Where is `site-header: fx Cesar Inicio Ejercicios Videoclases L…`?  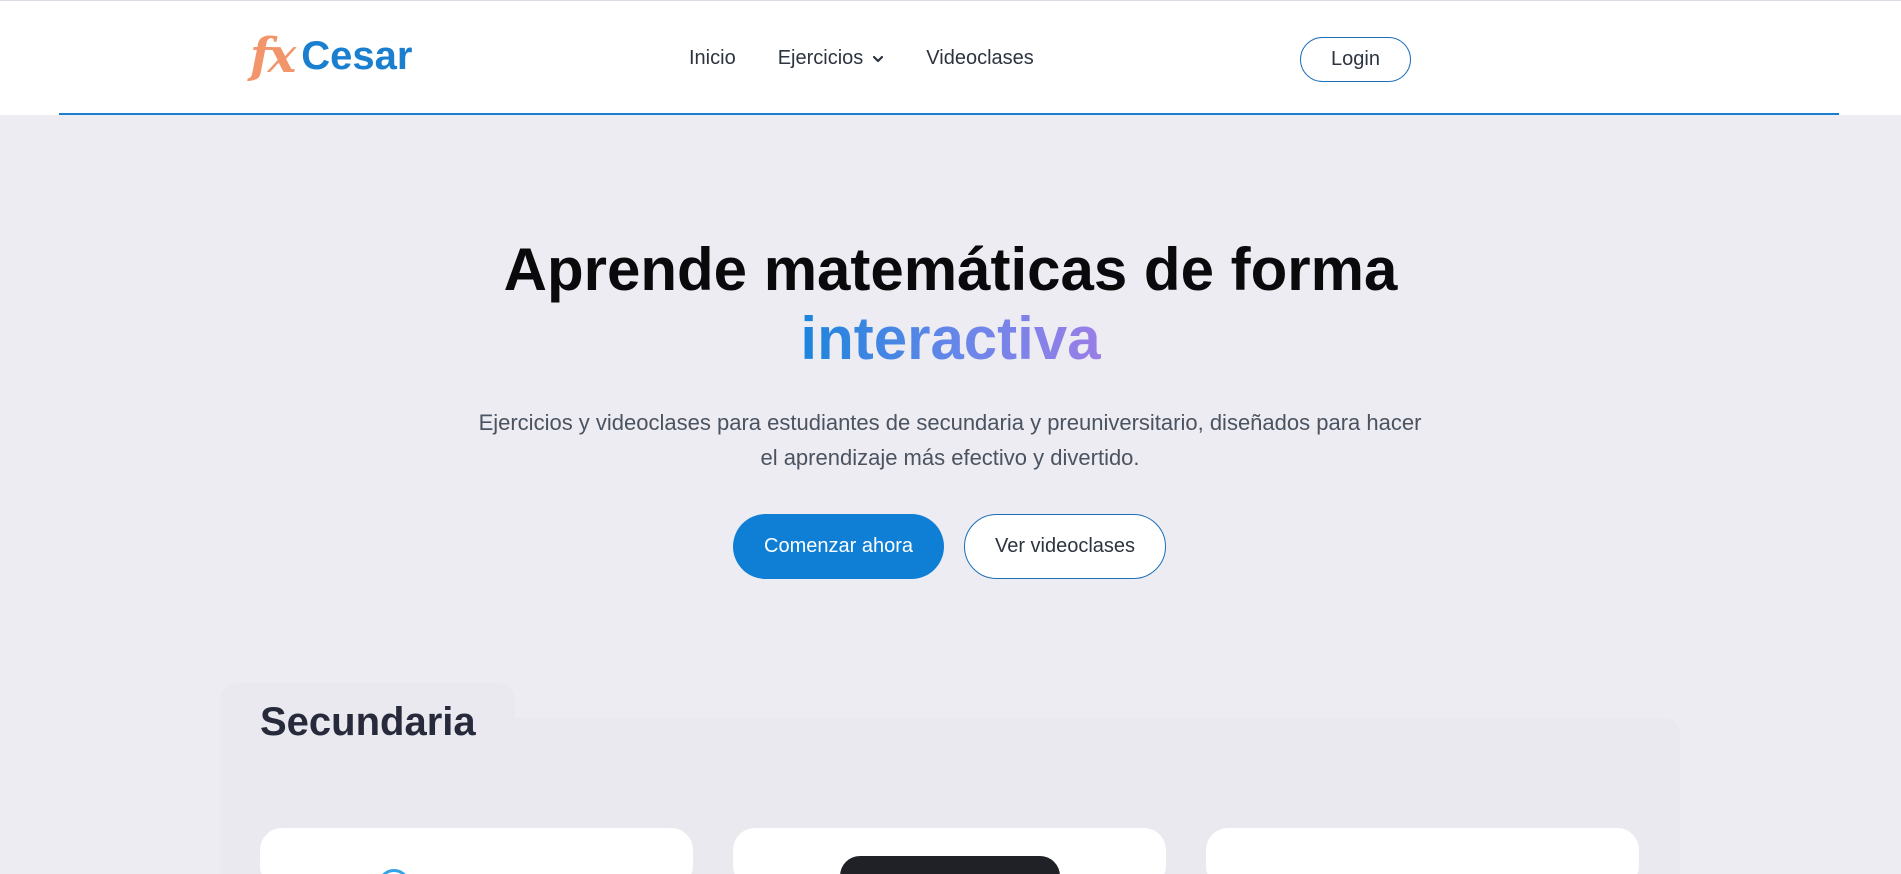 site-header: fx Cesar Inicio Ejercicios Videoclases L… is located at coordinates (950, 58).